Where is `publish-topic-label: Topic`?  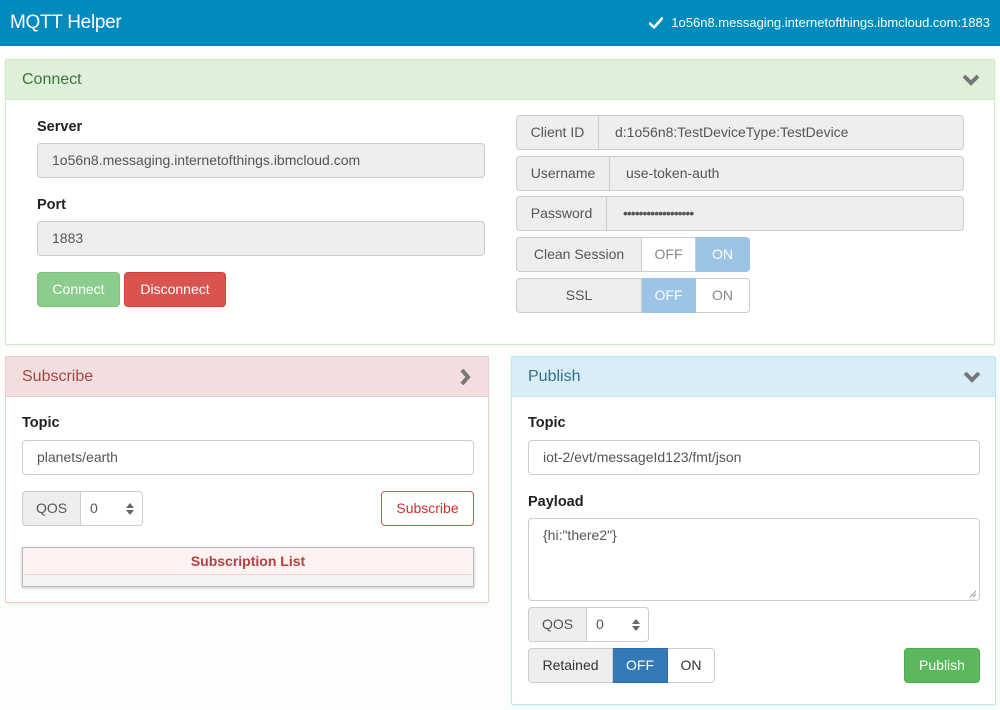
publish-topic-label: Topic is located at coordinates (547, 423).